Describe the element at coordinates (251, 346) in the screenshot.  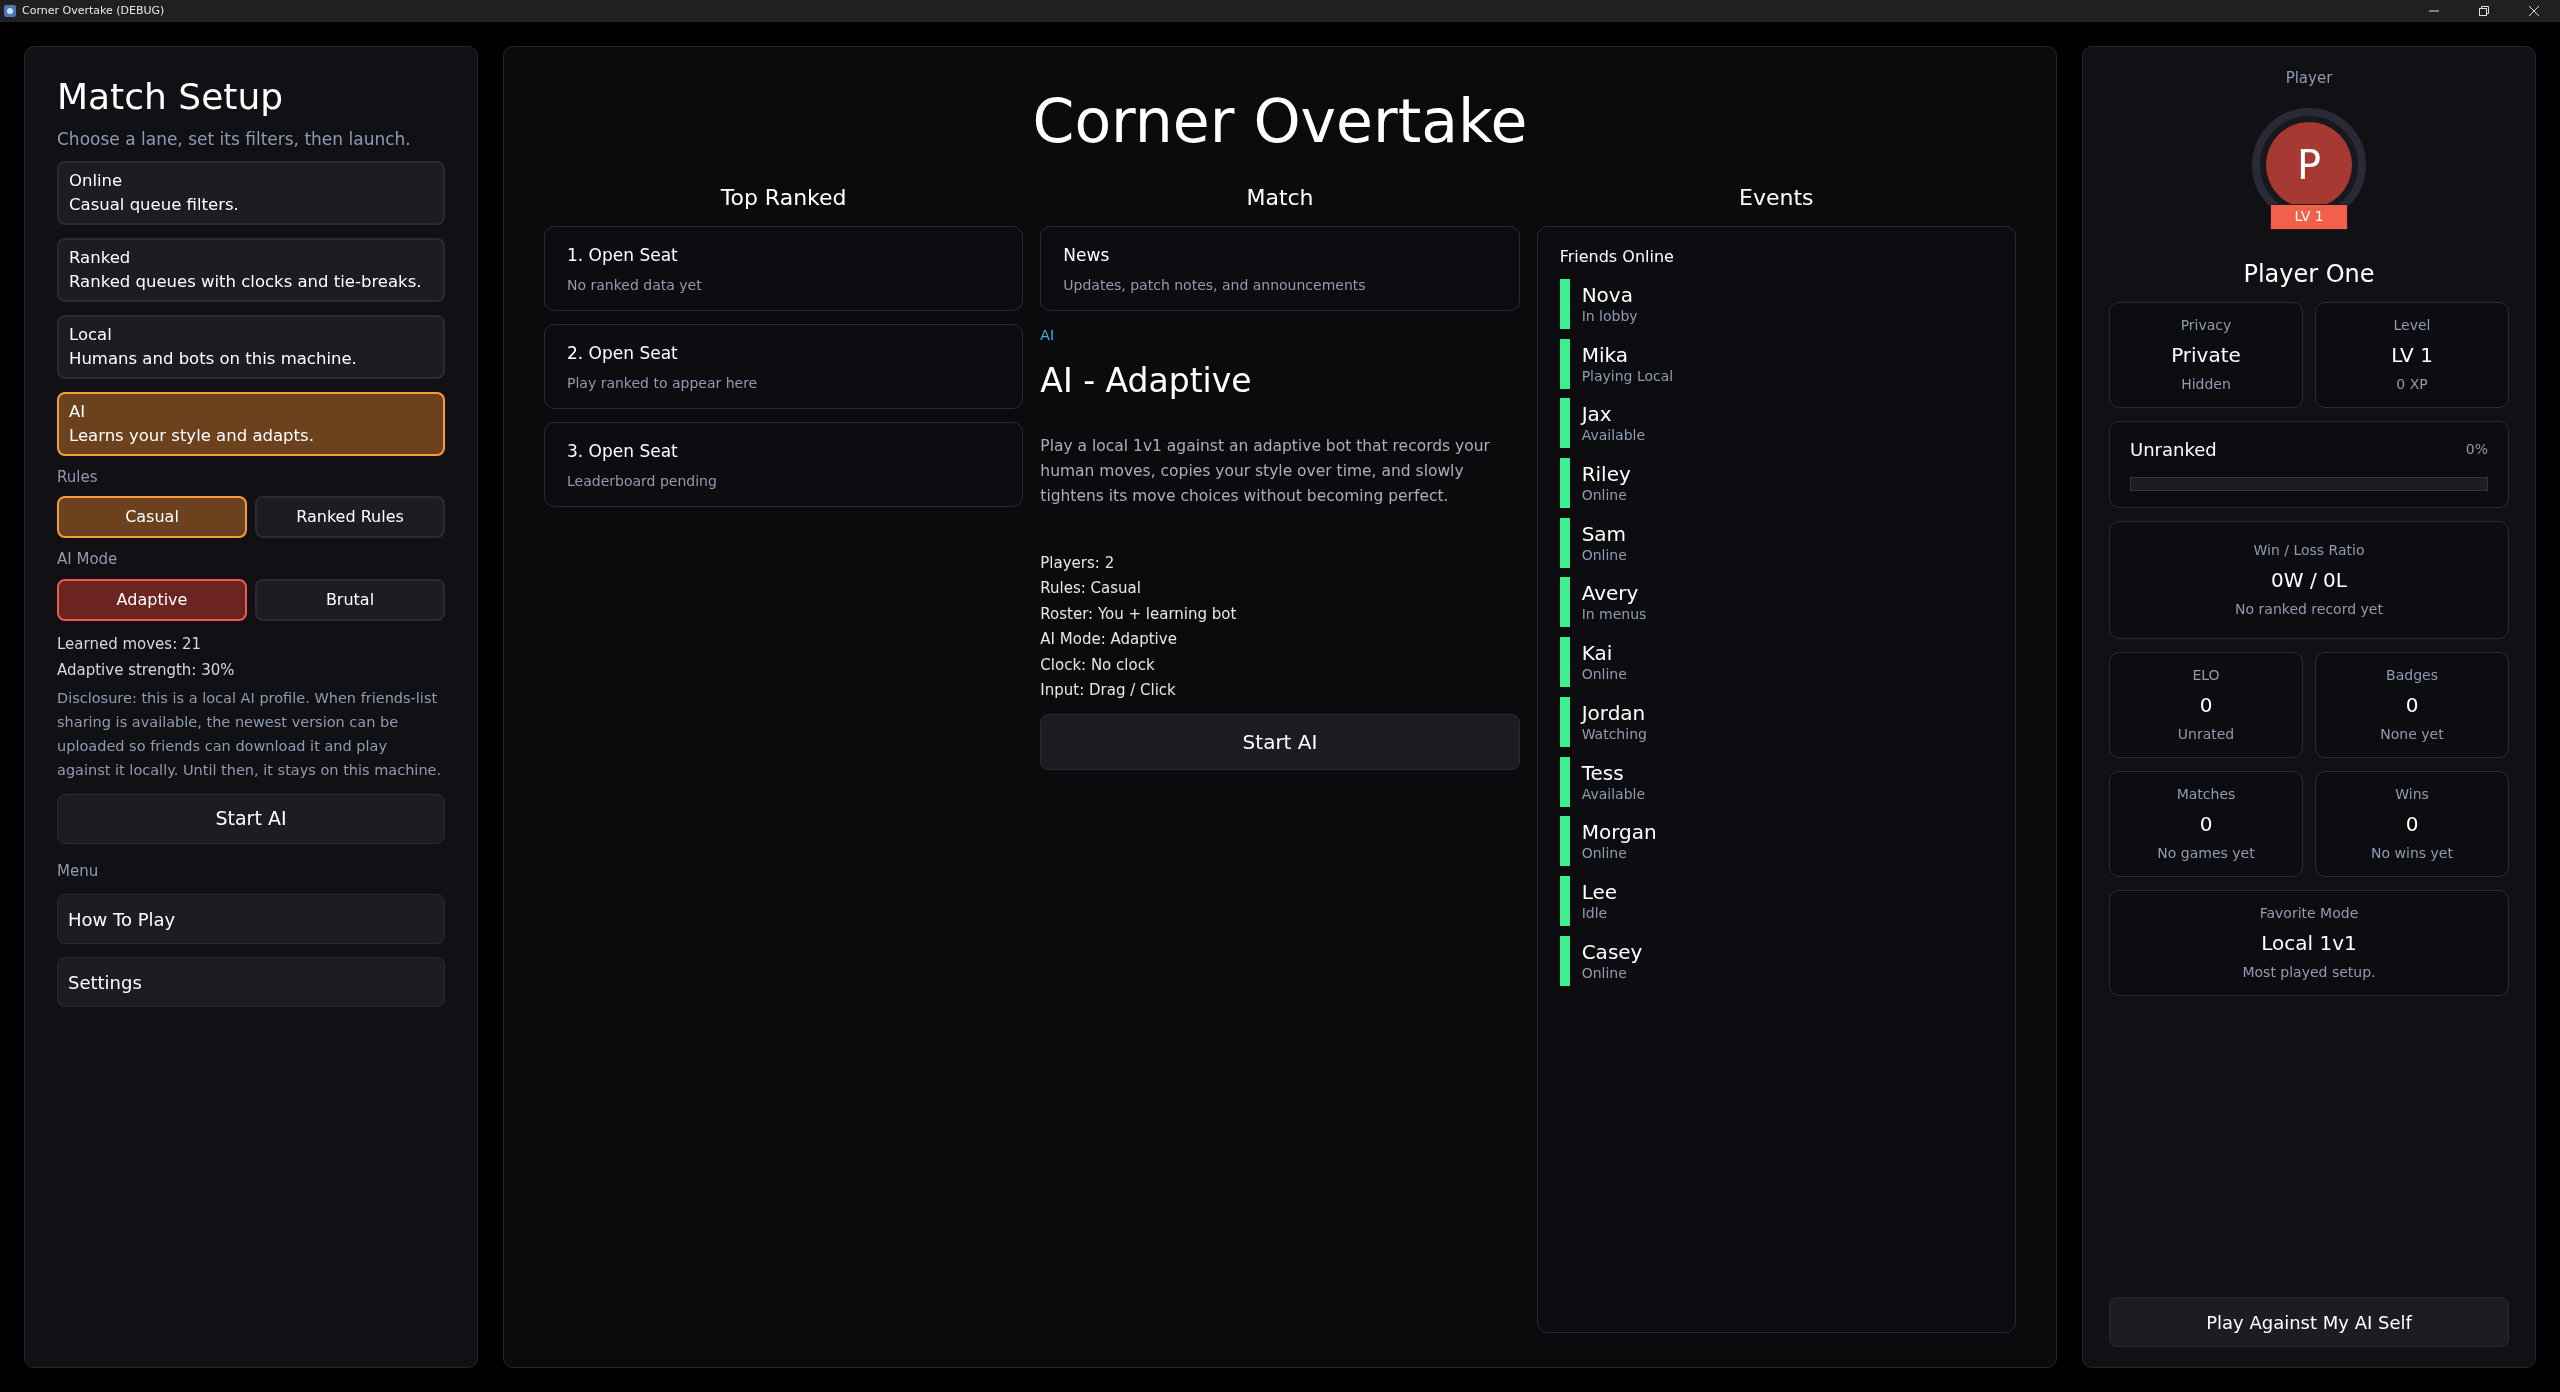
I see `lane-option: Local Humans and bots on this machine.` at that location.